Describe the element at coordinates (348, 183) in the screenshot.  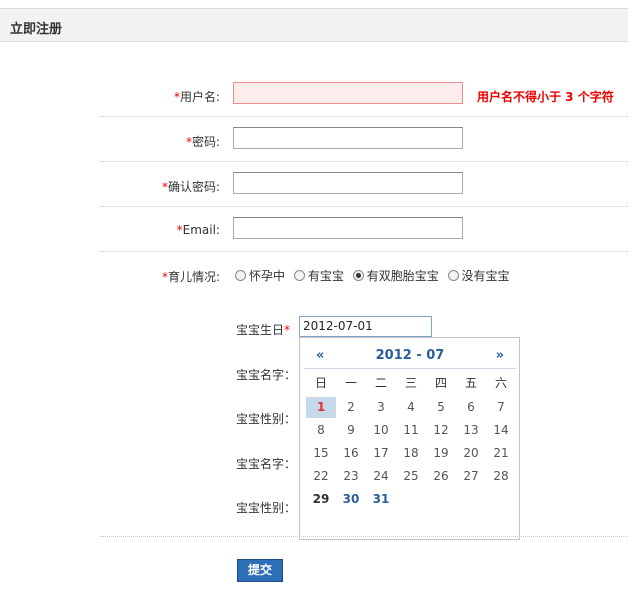
I see `confirm-password-input` at that location.